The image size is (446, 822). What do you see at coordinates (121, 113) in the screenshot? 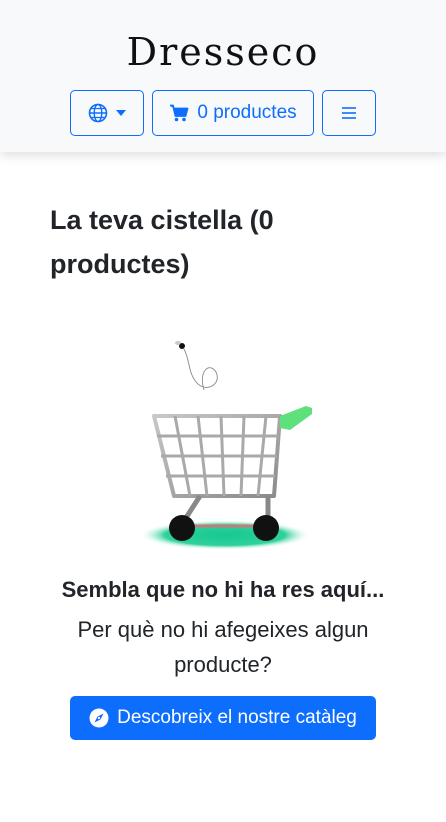
I see `chevron-down-icon` at bounding box center [121, 113].